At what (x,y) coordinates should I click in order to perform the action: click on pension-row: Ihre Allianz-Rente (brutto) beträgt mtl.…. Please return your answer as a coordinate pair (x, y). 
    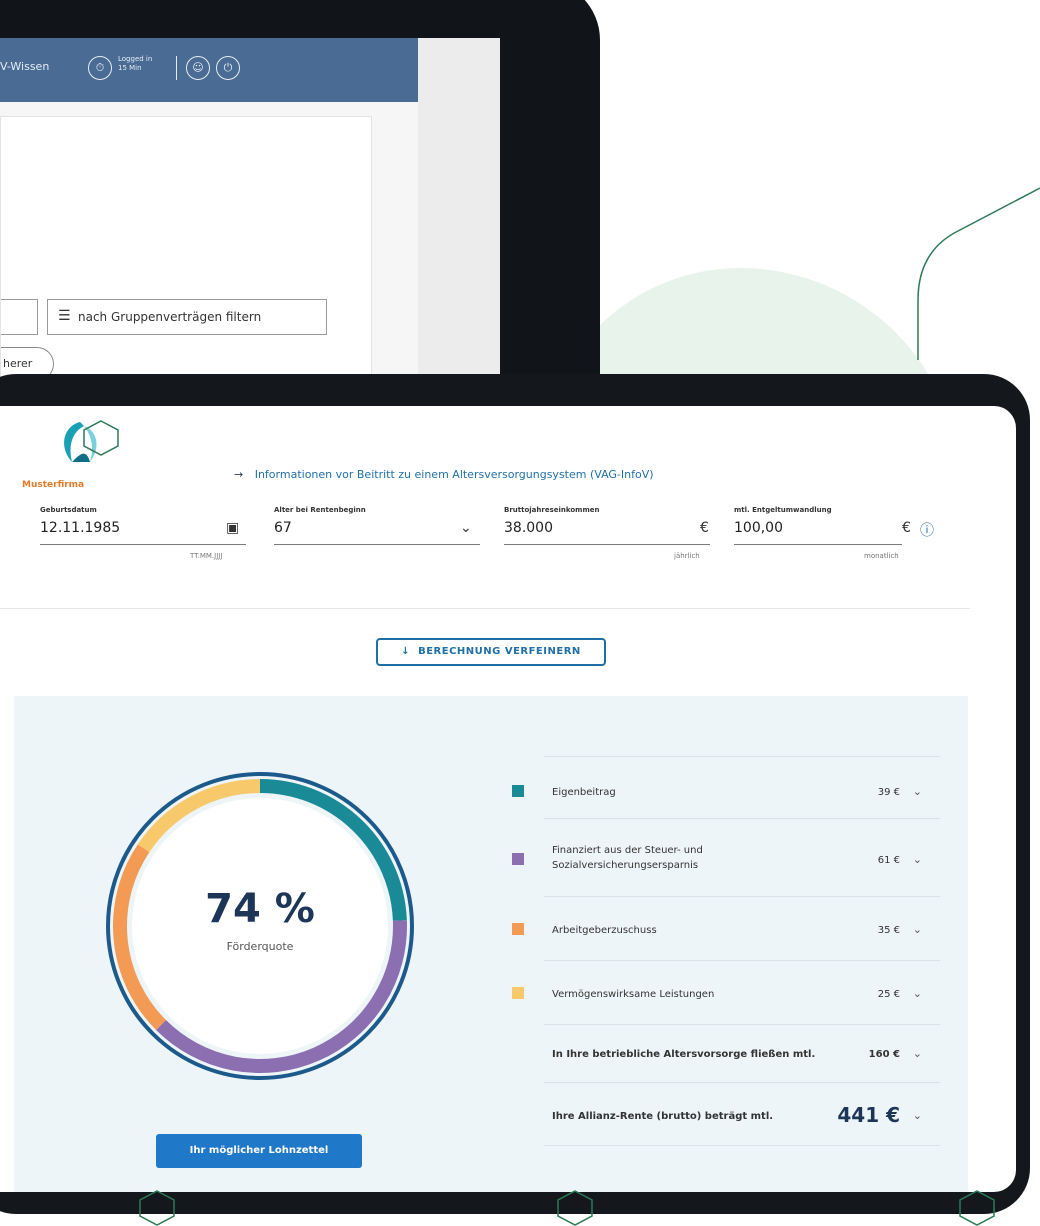
    Looking at the image, I should click on (742, 1114).